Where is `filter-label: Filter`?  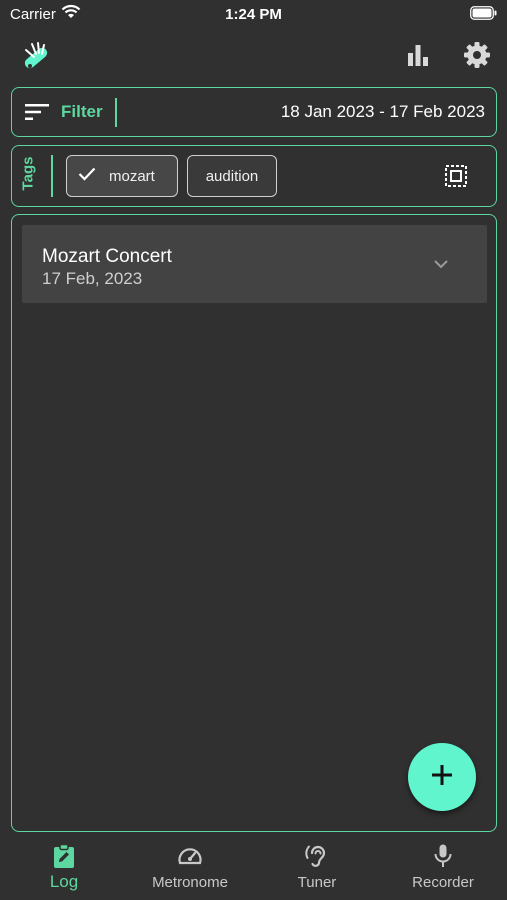 filter-label: Filter is located at coordinates (82, 111).